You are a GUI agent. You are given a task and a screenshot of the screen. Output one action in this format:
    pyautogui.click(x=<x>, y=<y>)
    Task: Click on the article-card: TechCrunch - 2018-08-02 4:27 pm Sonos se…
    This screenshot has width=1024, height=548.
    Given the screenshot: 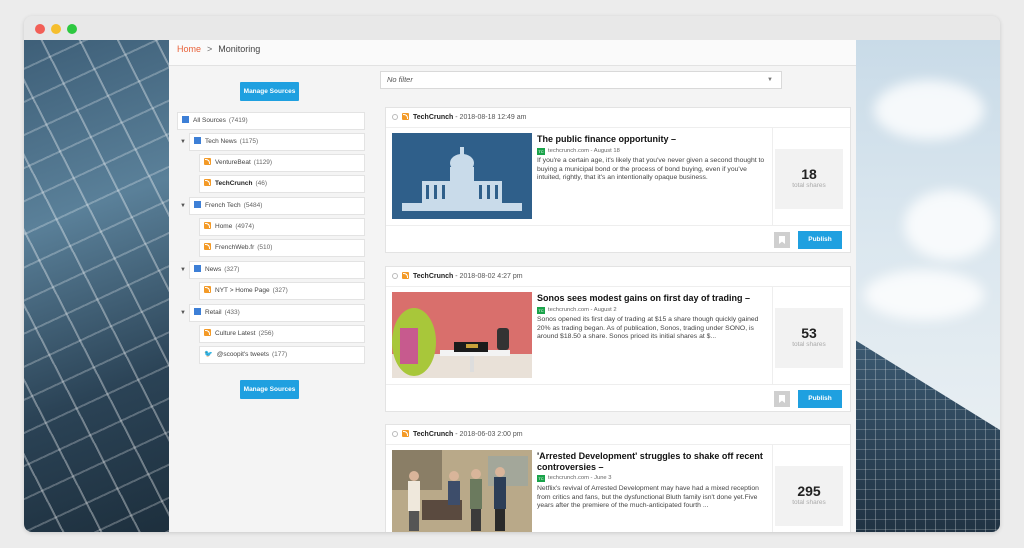 What is the action you would take?
    pyautogui.click(x=618, y=339)
    